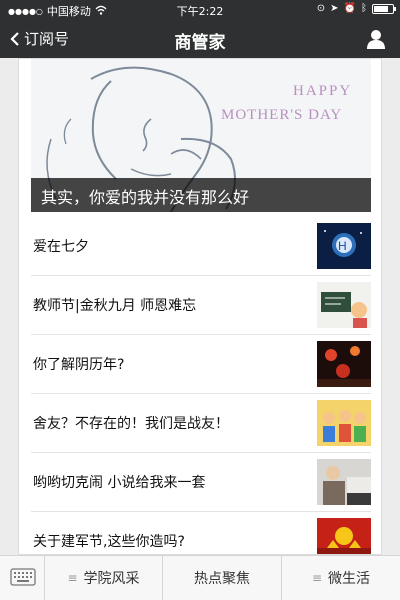  Describe the element at coordinates (334, 8) in the screenshot. I see `location-icon: ➤` at that location.